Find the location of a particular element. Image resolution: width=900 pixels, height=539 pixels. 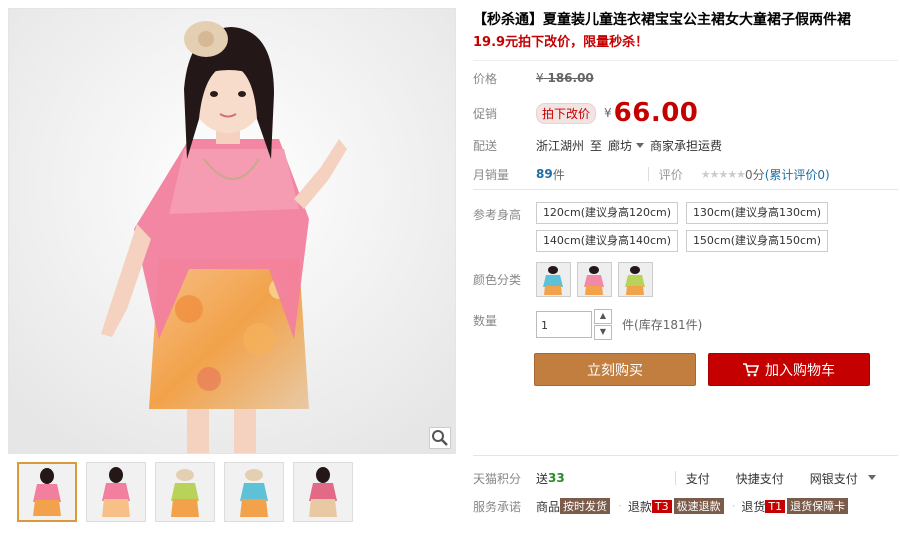

shipping-from: 浙江湖州 is located at coordinates (560, 145).